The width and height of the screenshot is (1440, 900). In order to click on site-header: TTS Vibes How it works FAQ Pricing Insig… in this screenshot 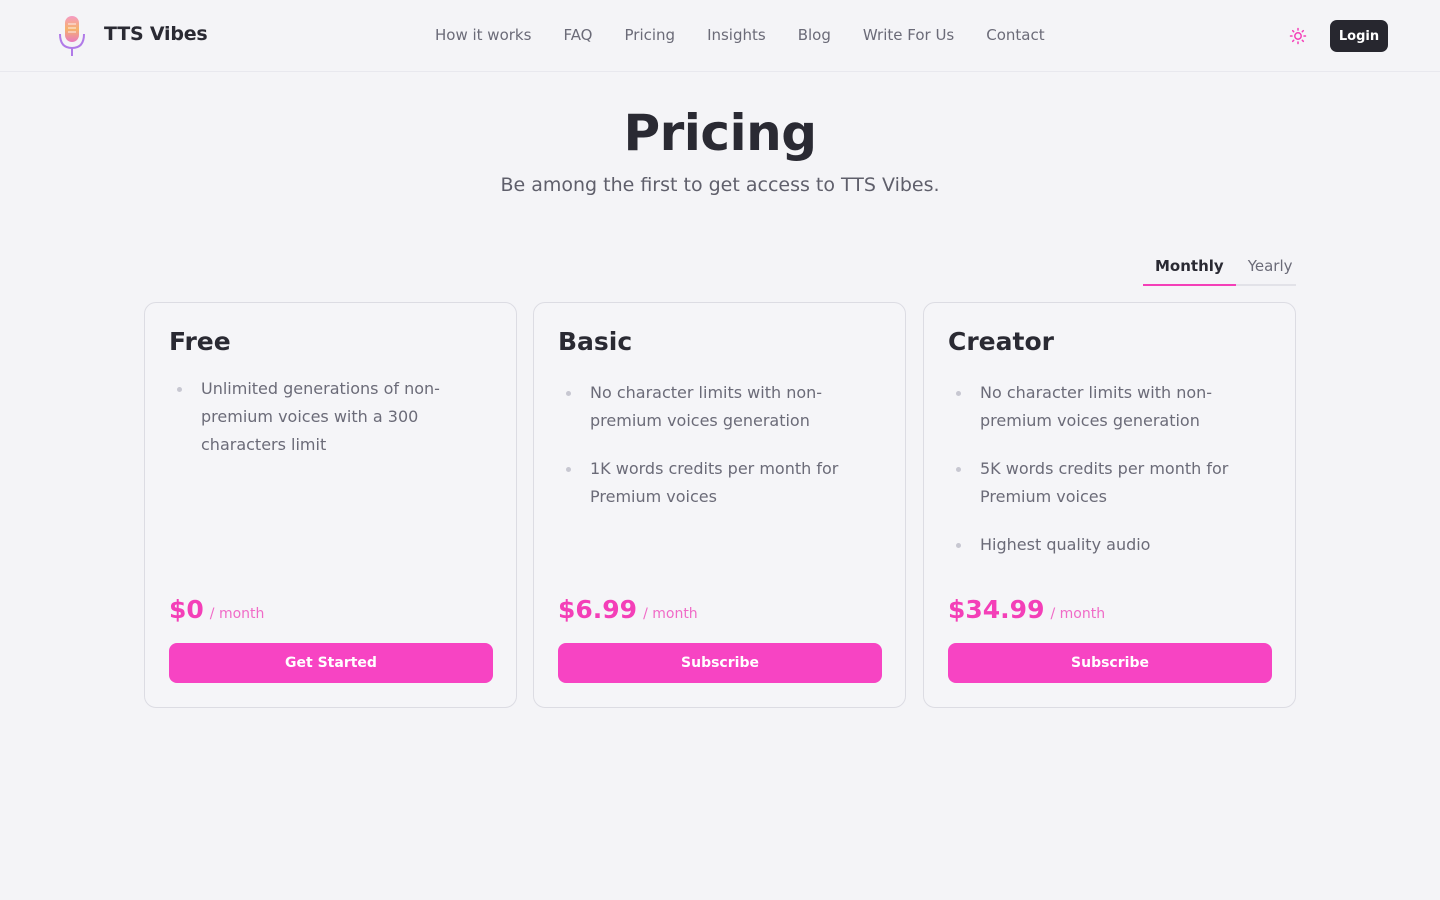, I will do `click(720, 36)`.